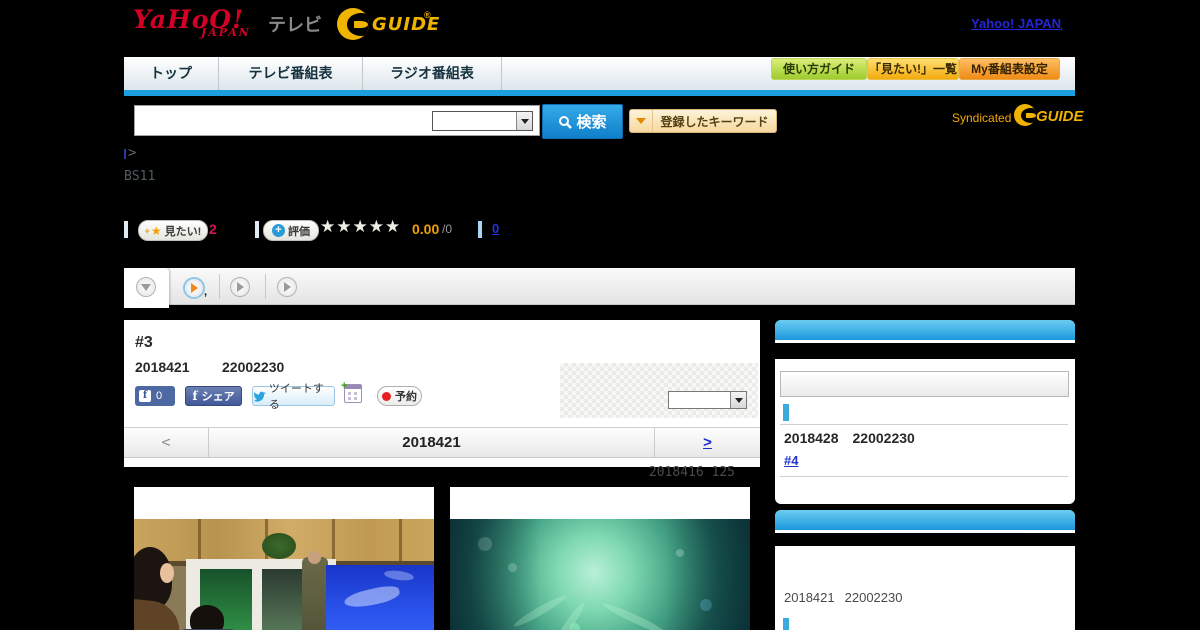 The width and height of the screenshot is (1200, 630). I want to click on episode-select, so click(707, 400).